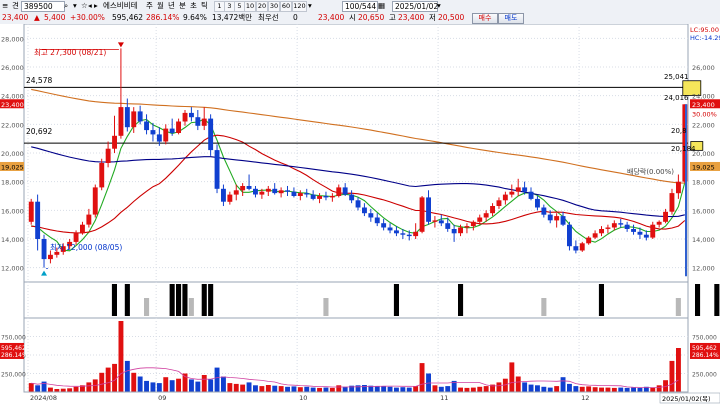 This screenshot has width=720, height=404. I want to click on period-tab-week: 주, so click(149, 6).